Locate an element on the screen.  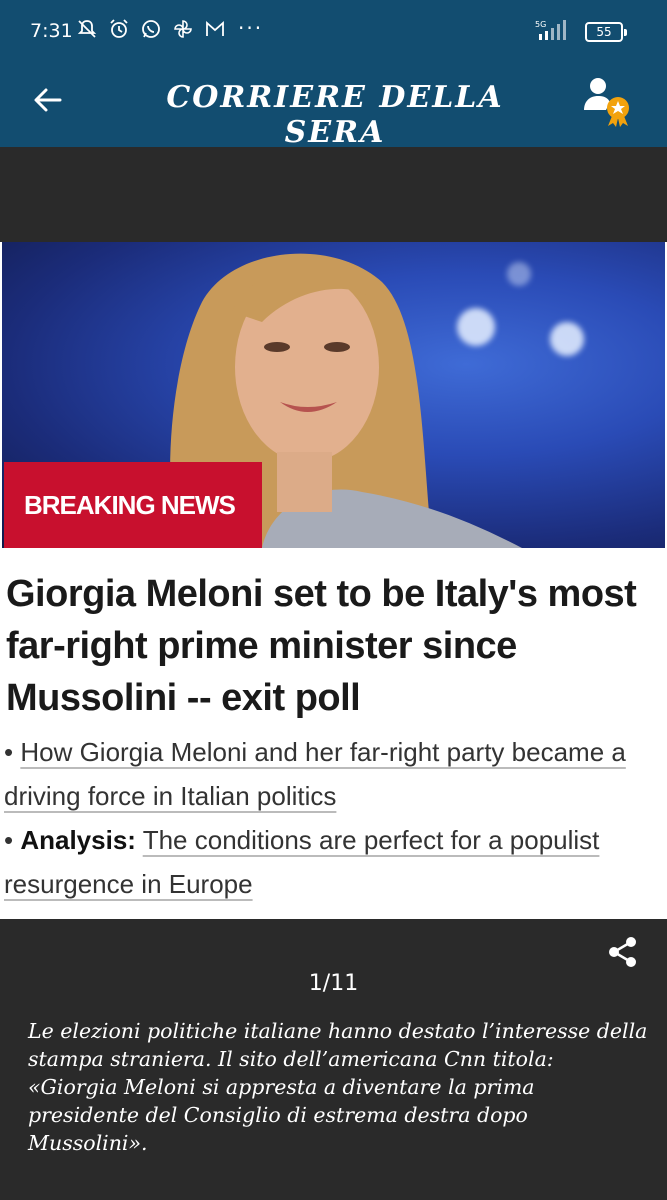
app-header: CORRIERE DELLA SERA is located at coordinates (333, 107).